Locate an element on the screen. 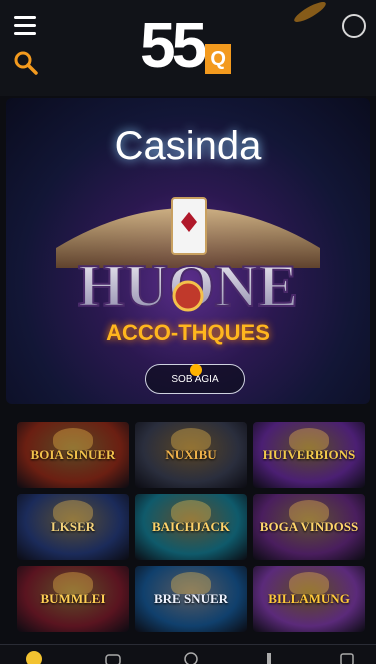  game-tile: HUIVERBIONS is located at coordinates (309, 455).